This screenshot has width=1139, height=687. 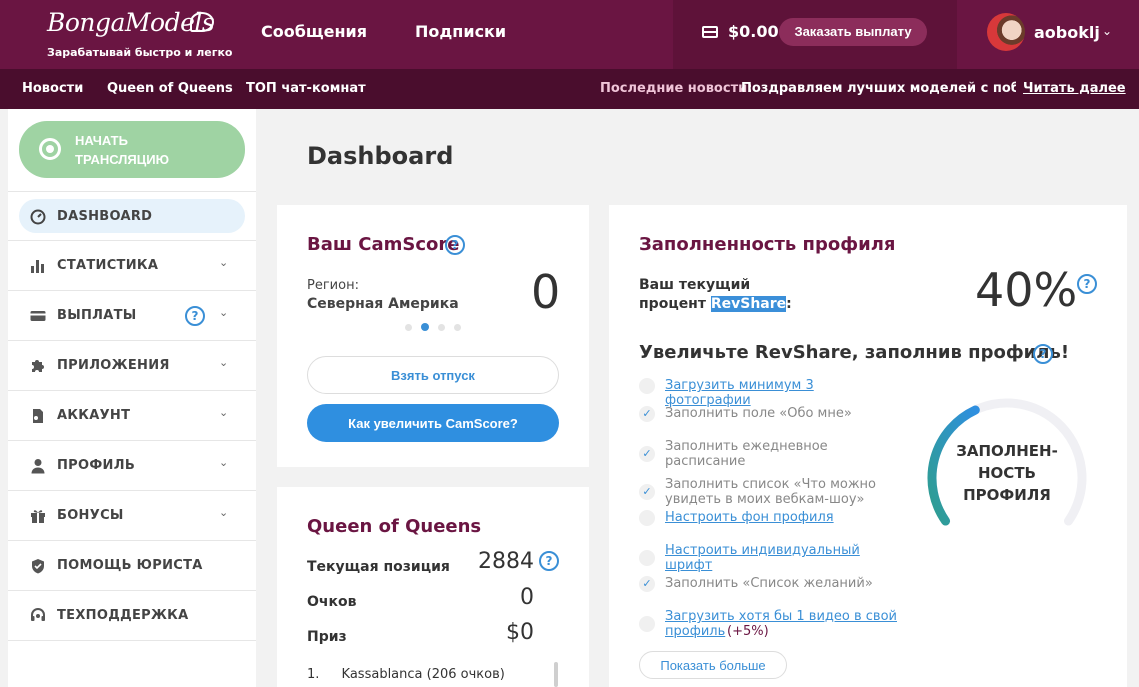 What do you see at coordinates (37, 266) in the screenshot?
I see `bar-chart-icon` at bounding box center [37, 266].